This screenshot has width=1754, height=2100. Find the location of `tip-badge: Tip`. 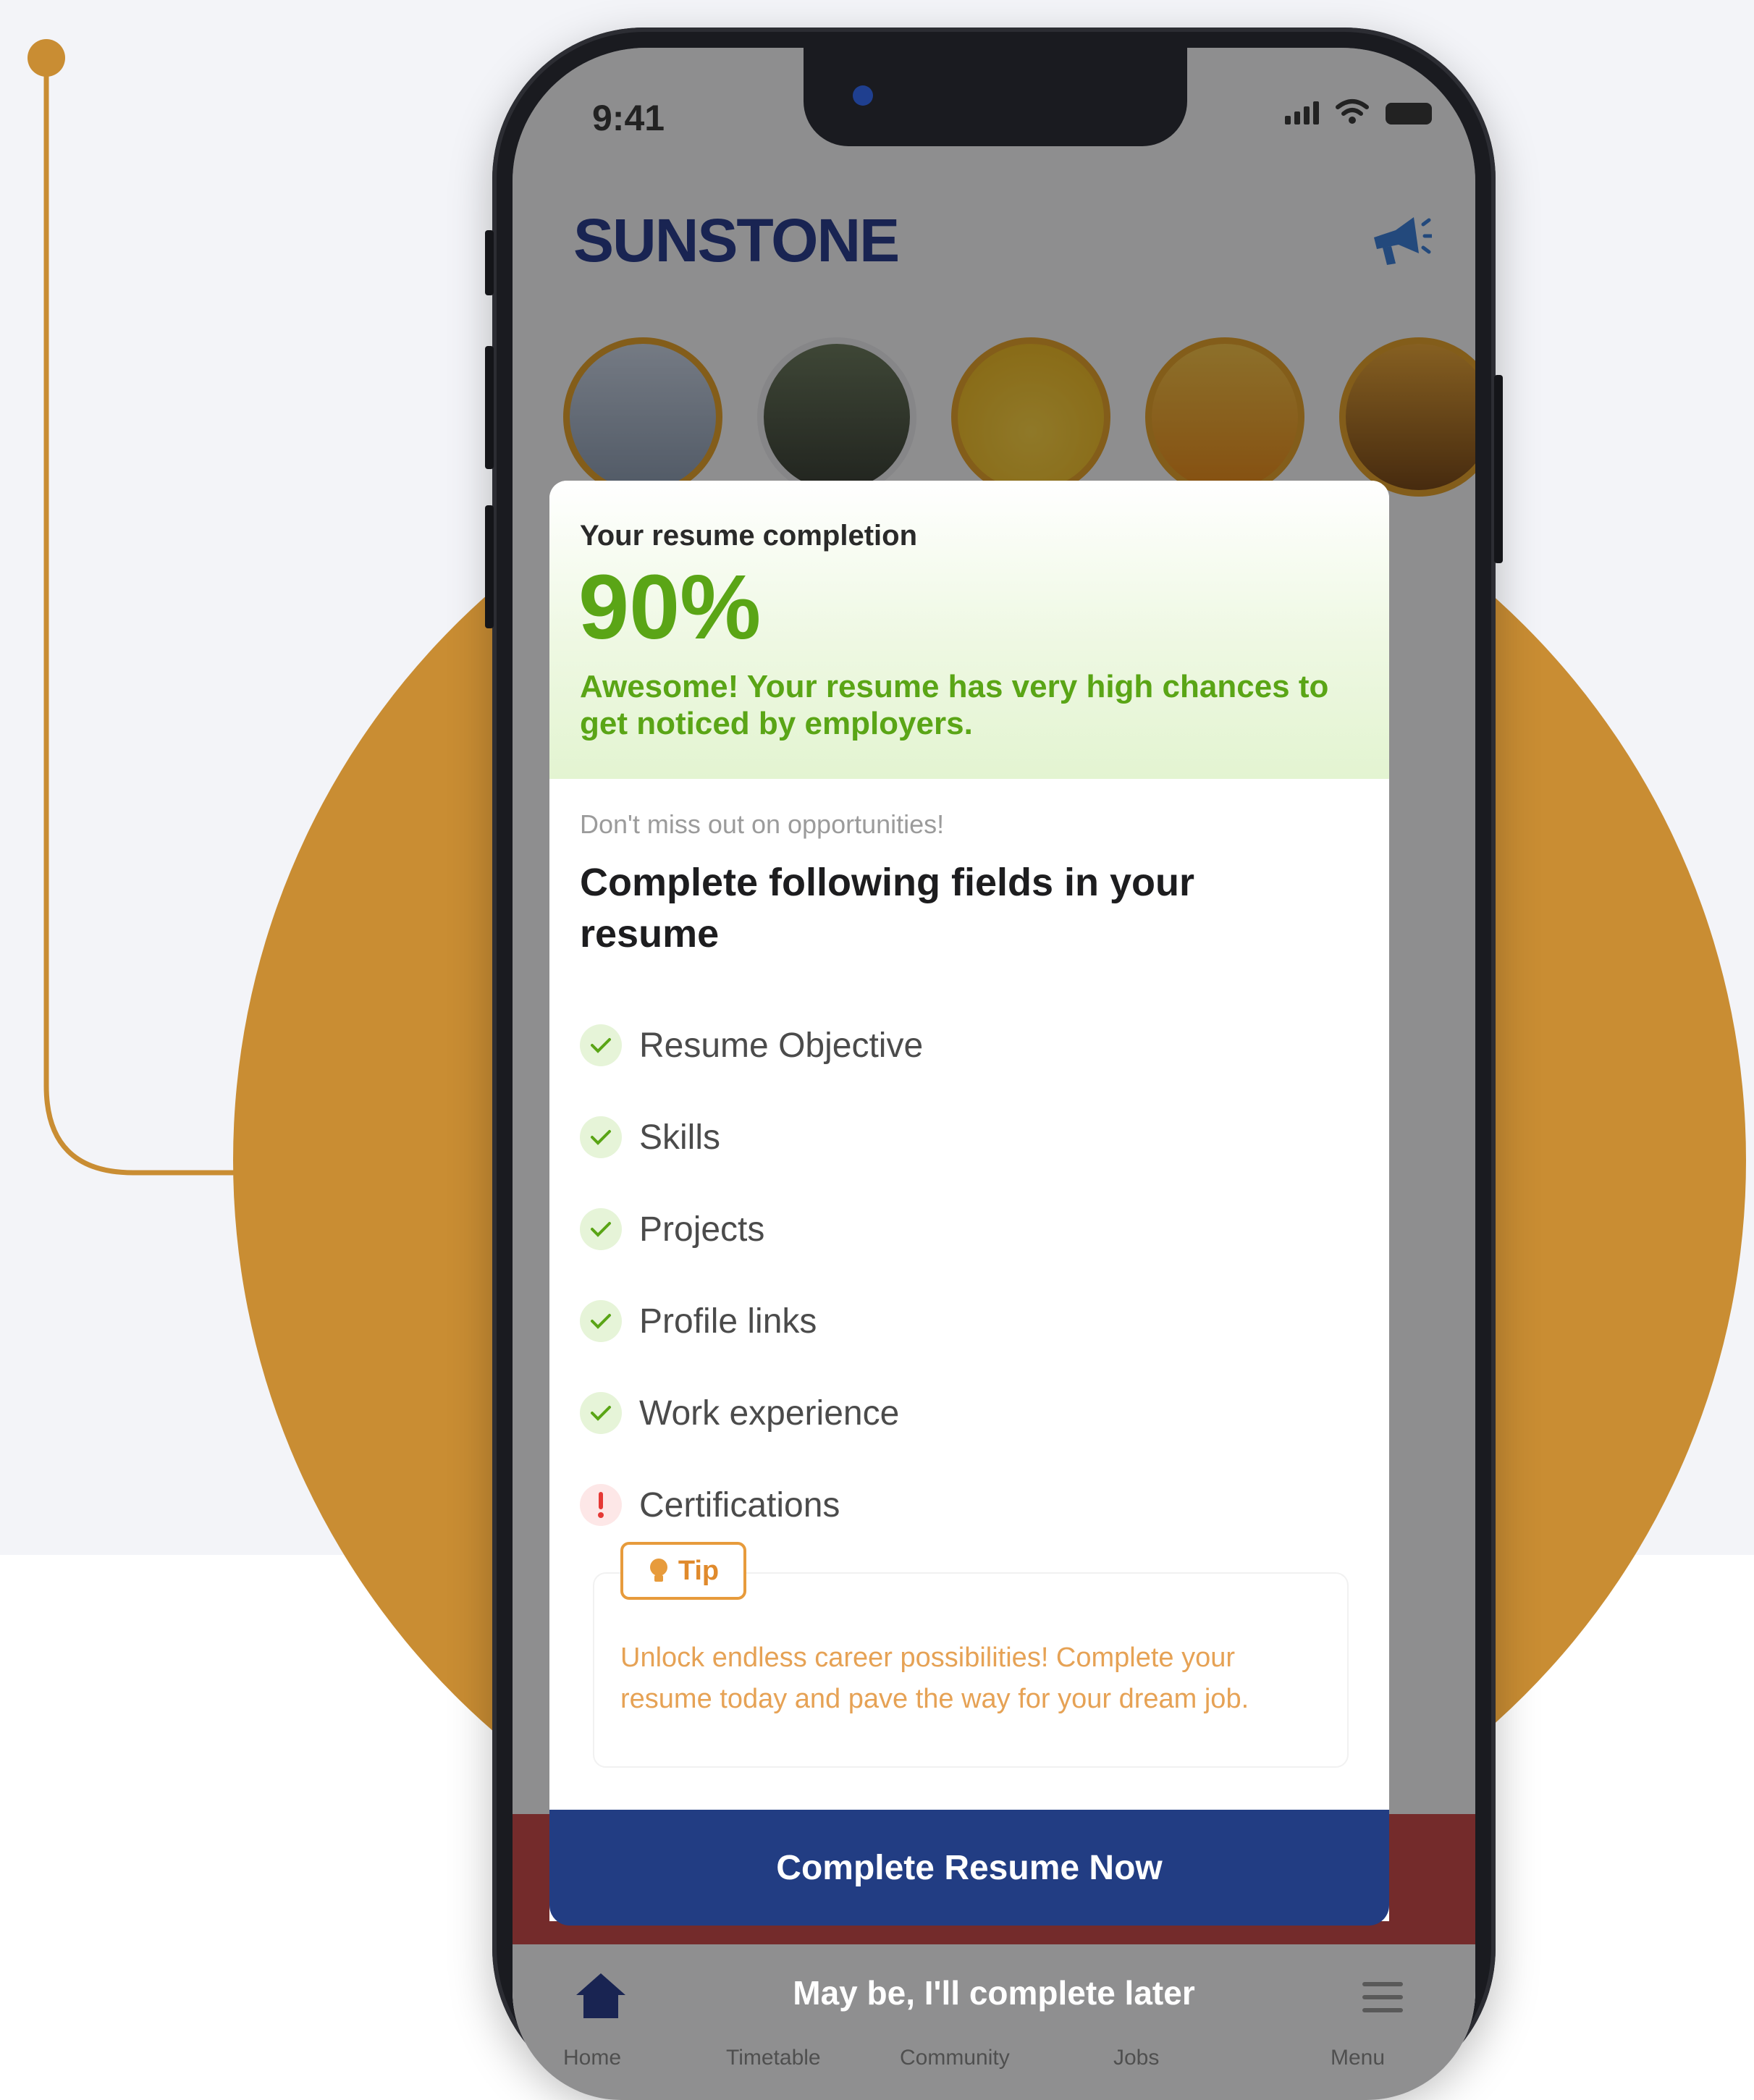

tip-badge: Tip is located at coordinates (683, 1571).